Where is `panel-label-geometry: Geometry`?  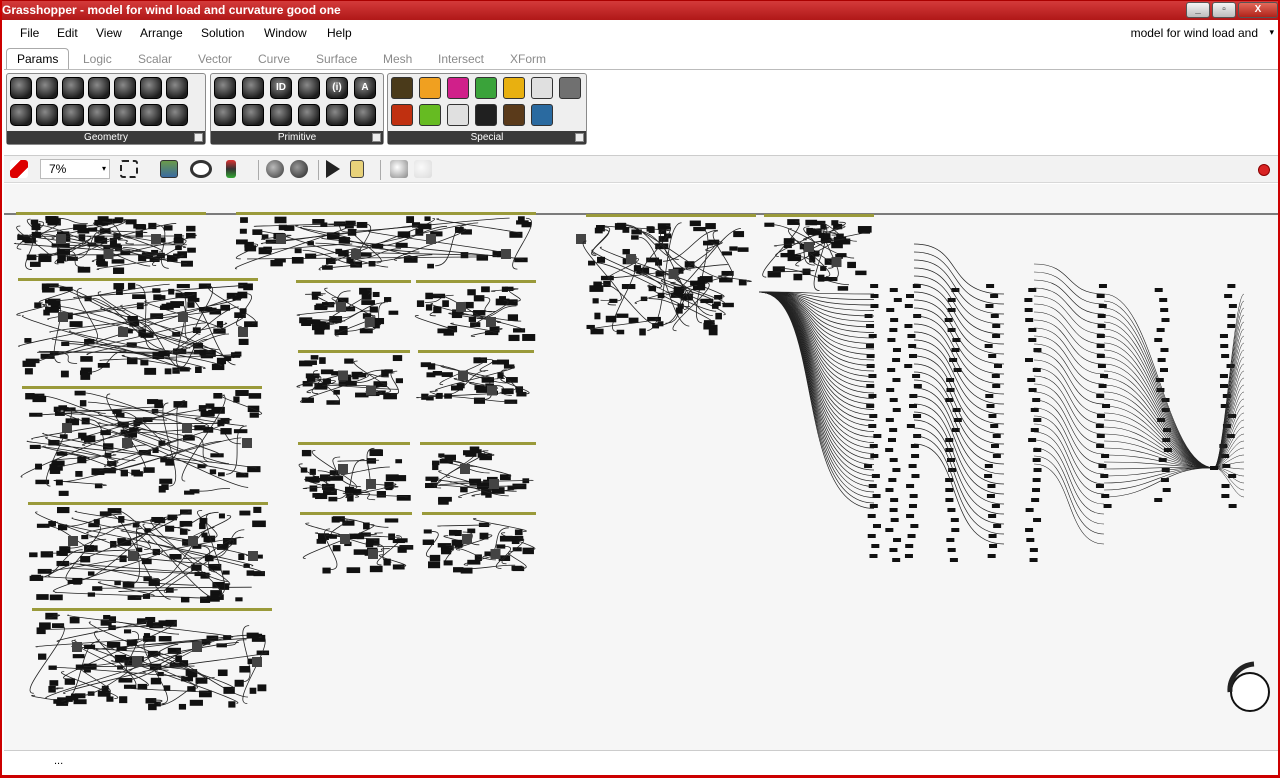
panel-label-geometry: Geometry is located at coordinates (106, 137).